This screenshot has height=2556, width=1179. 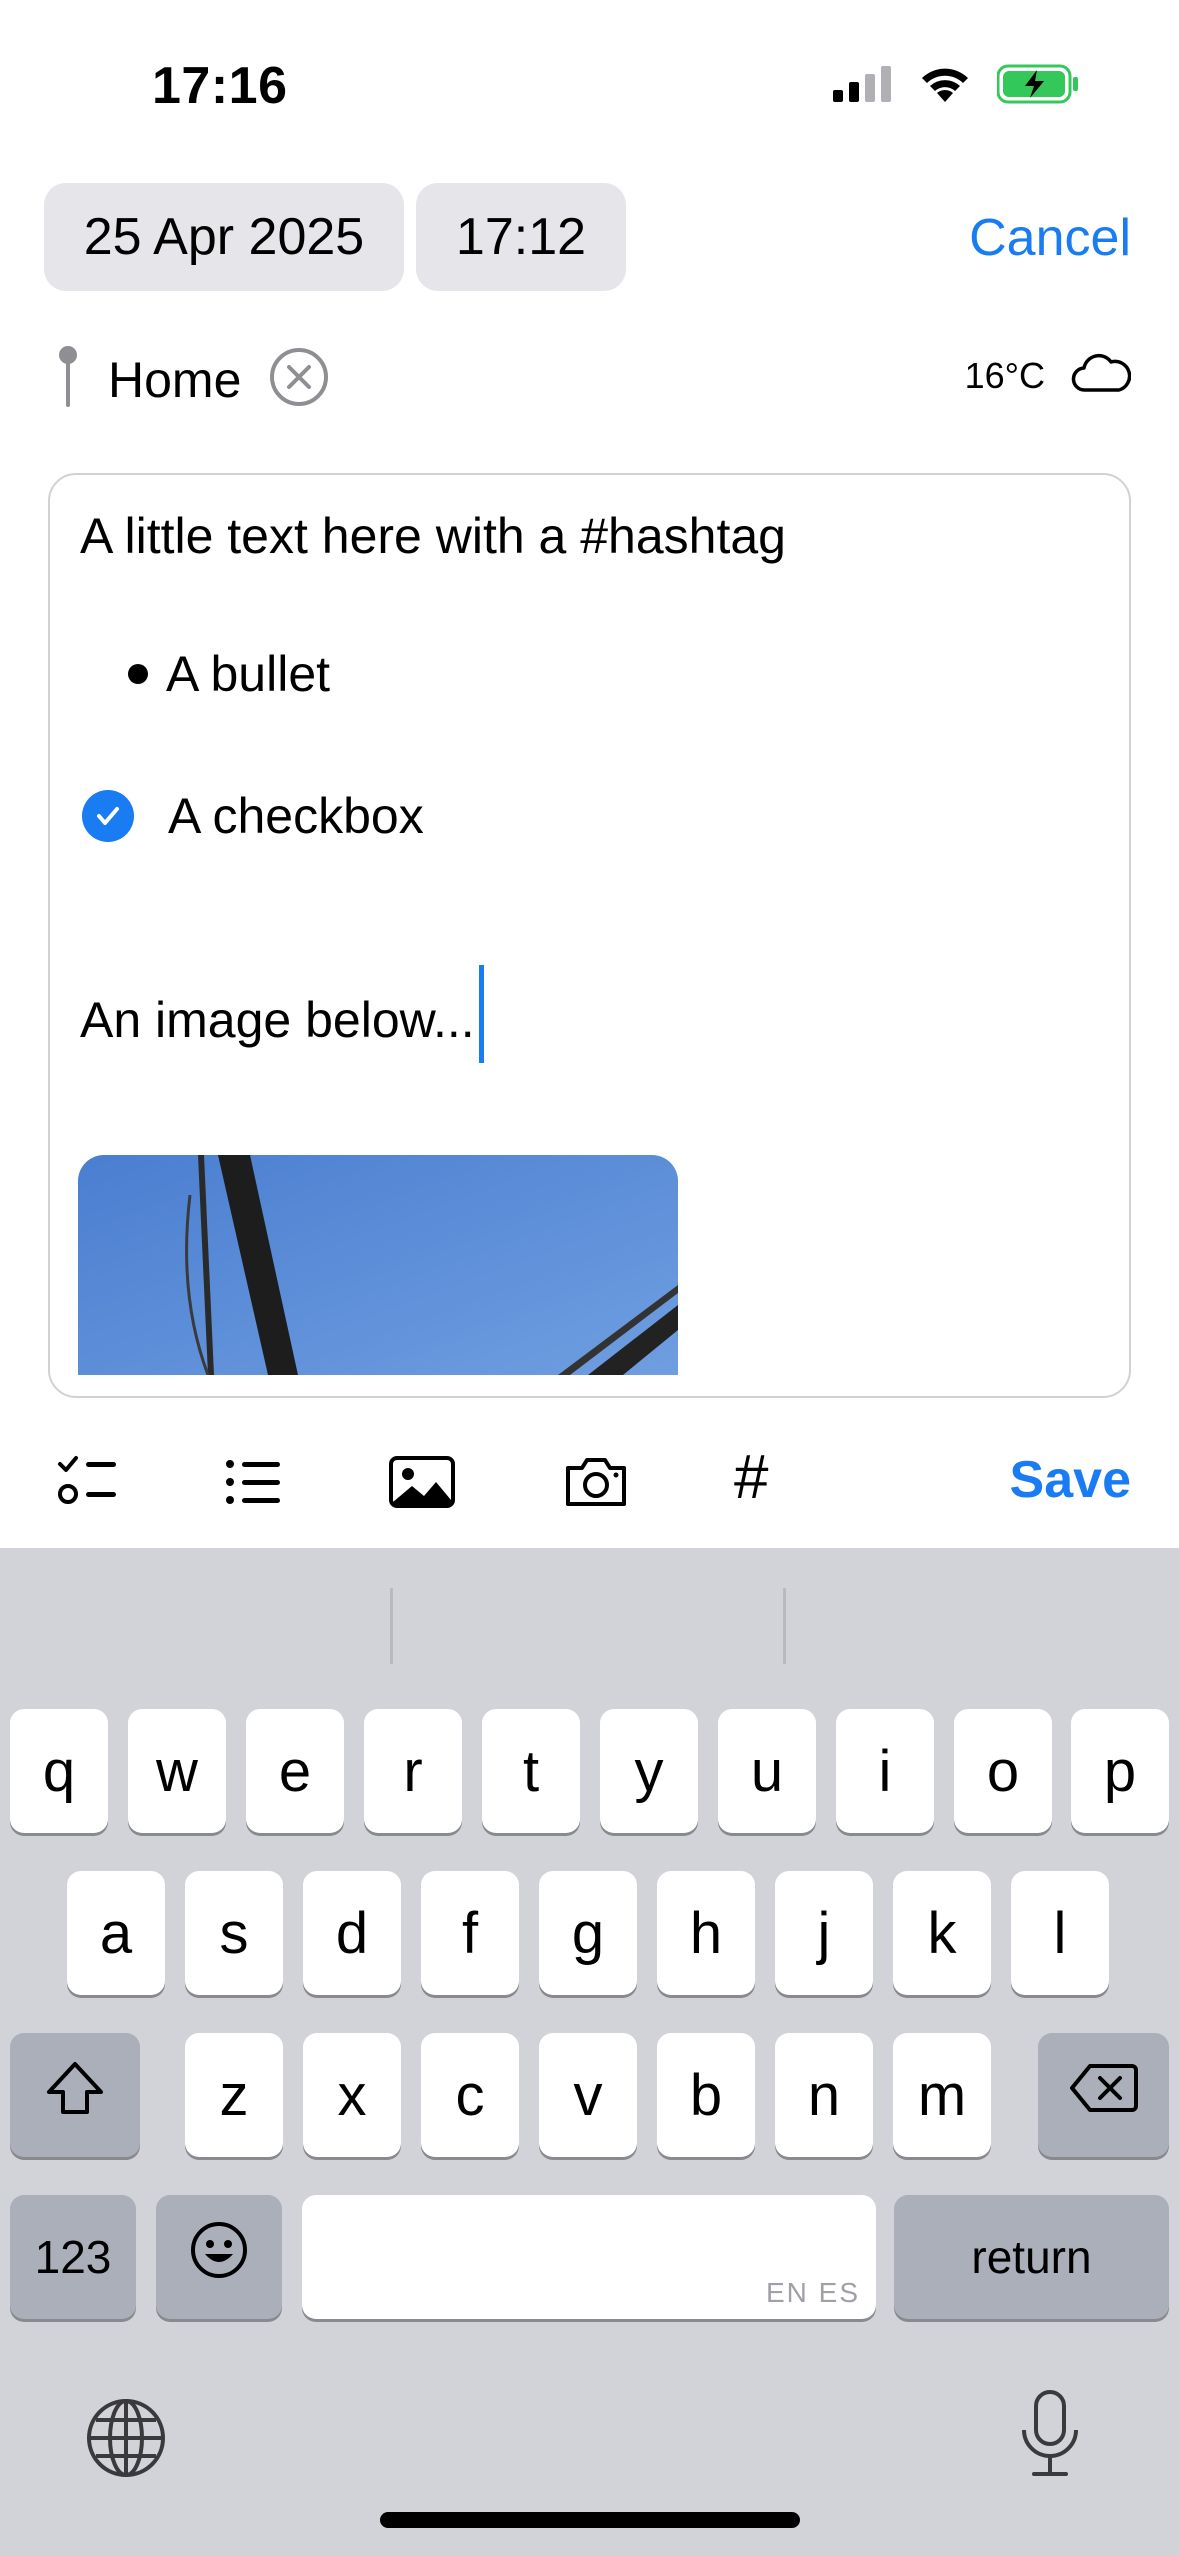 I want to click on save-button: Save, so click(x=1070, y=1480).